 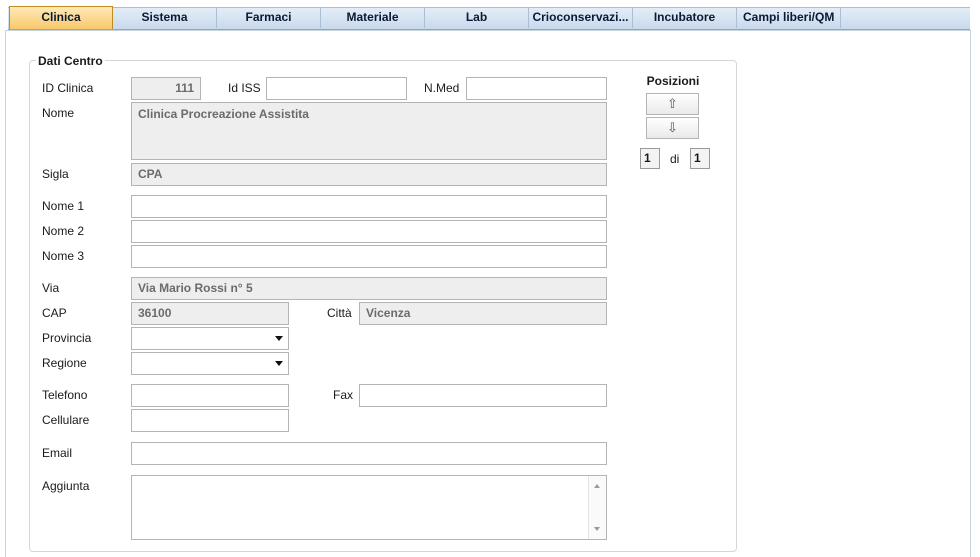 What do you see at coordinates (369, 206) in the screenshot?
I see `nome1-field` at bounding box center [369, 206].